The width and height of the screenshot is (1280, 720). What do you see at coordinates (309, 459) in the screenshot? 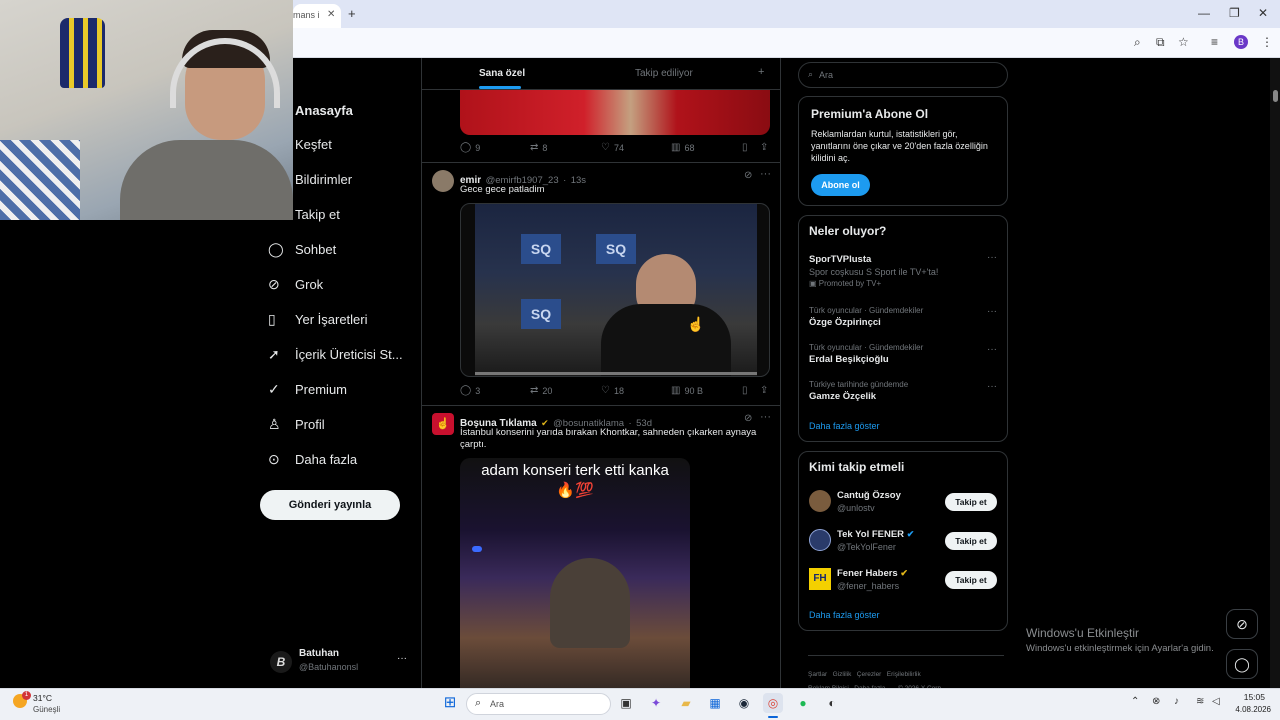
I see `nav-item-more: ⊙ Daha fazla` at bounding box center [309, 459].